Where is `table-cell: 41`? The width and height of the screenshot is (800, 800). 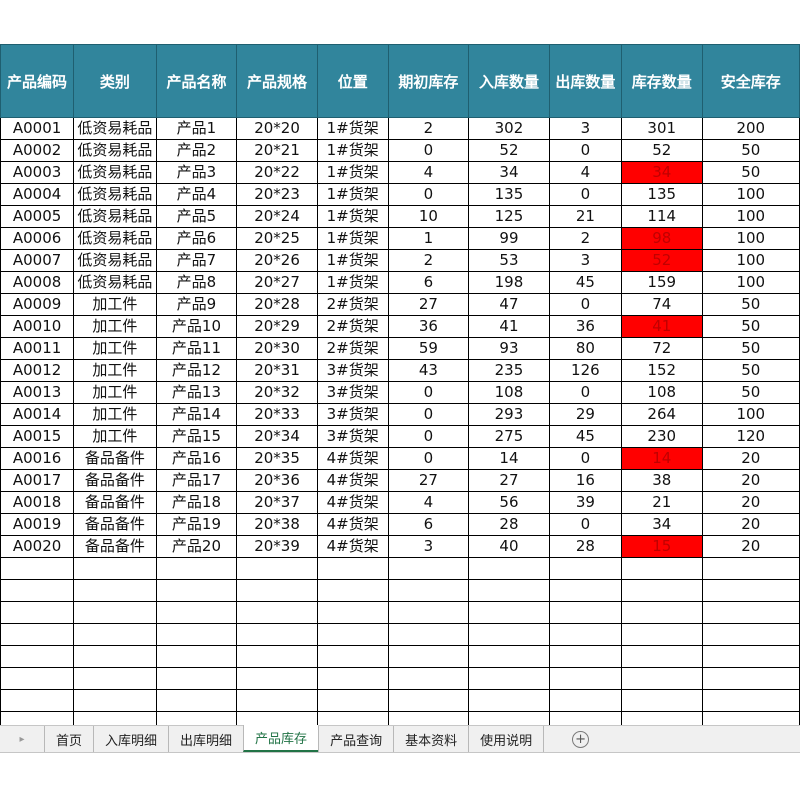 table-cell: 41 is located at coordinates (509, 326).